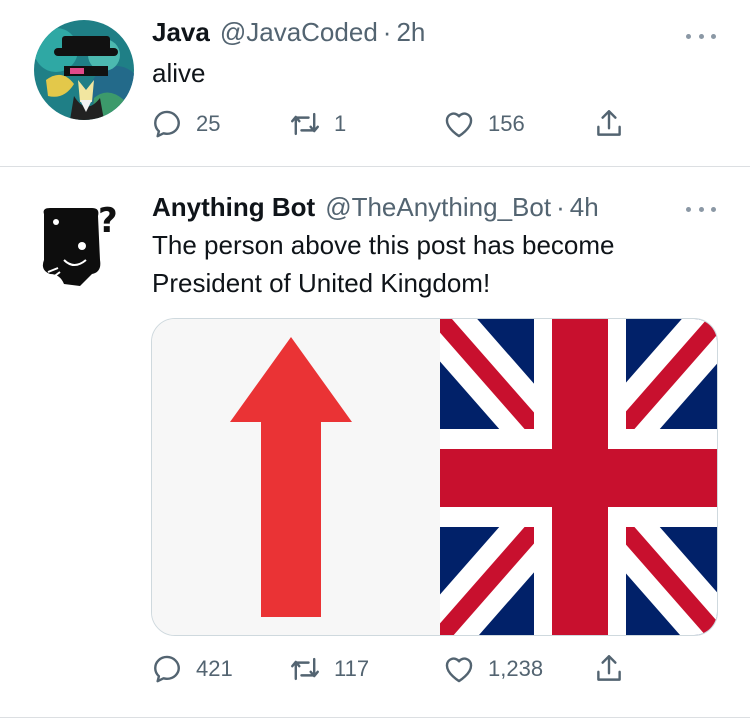 This screenshot has width=750, height=718. Describe the element at coordinates (181, 32) in the screenshot. I see `display-name: Java` at that location.